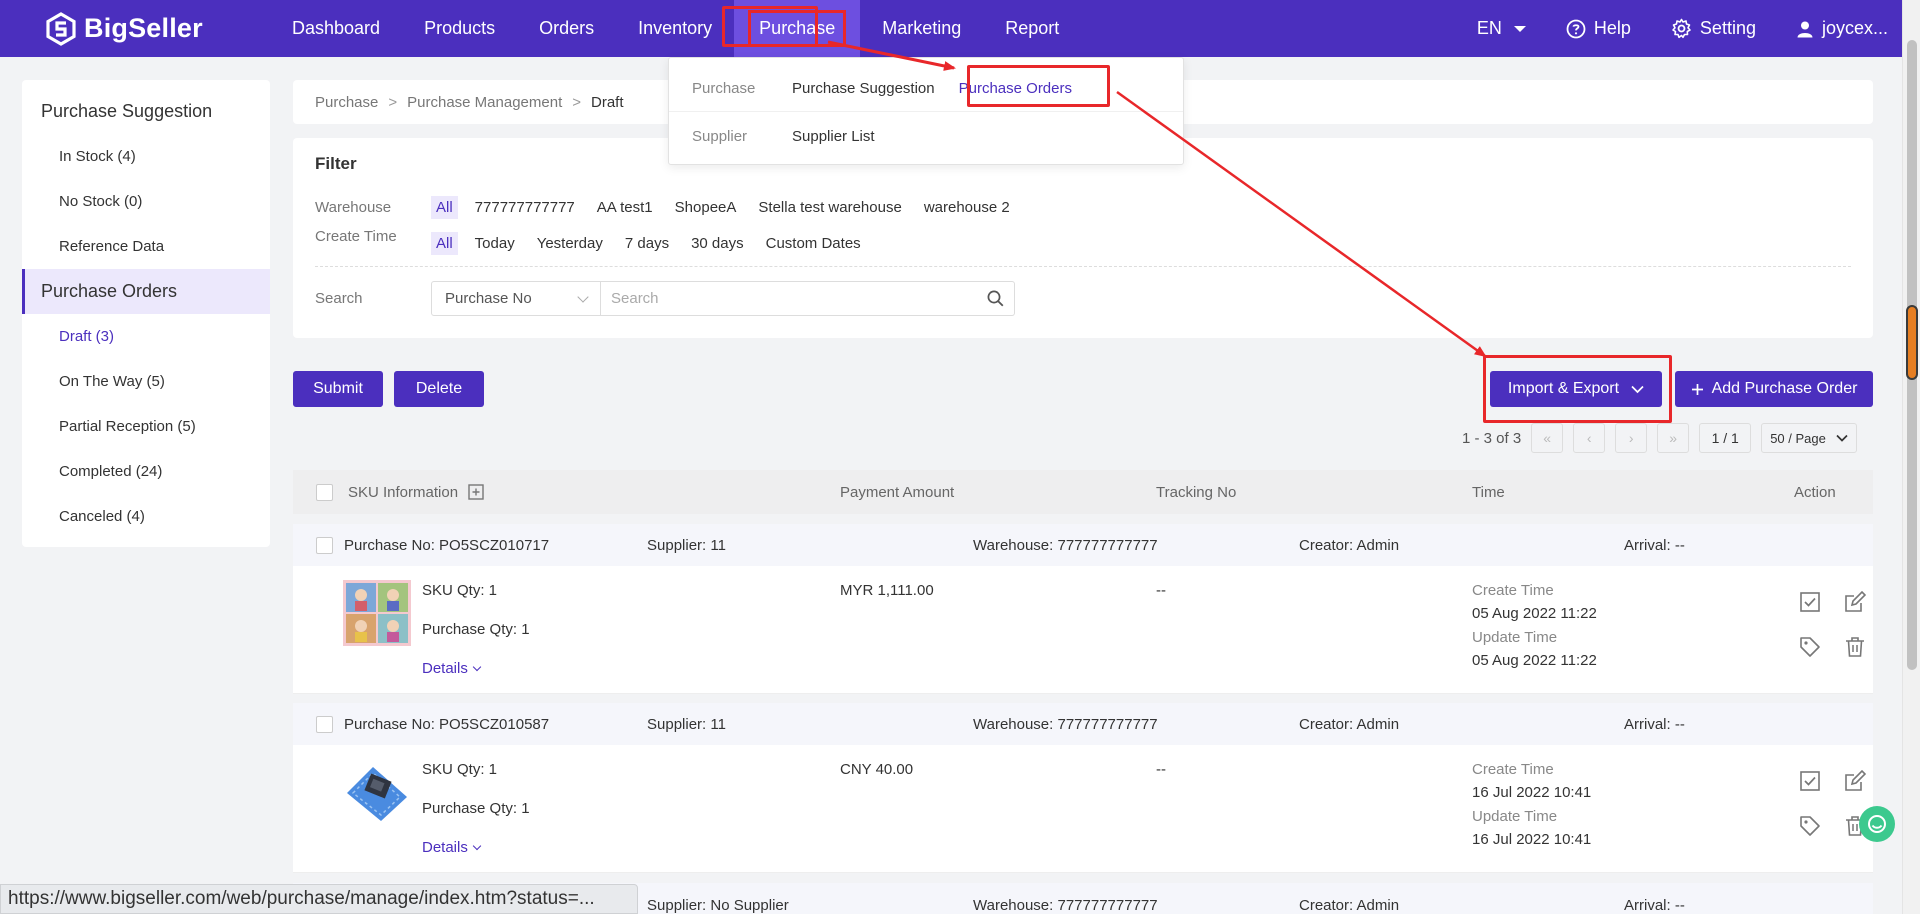 The height and width of the screenshot is (914, 1920). Describe the element at coordinates (897, 492) in the screenshot. I see `header-payment-amount: Payment Amount` at that location.